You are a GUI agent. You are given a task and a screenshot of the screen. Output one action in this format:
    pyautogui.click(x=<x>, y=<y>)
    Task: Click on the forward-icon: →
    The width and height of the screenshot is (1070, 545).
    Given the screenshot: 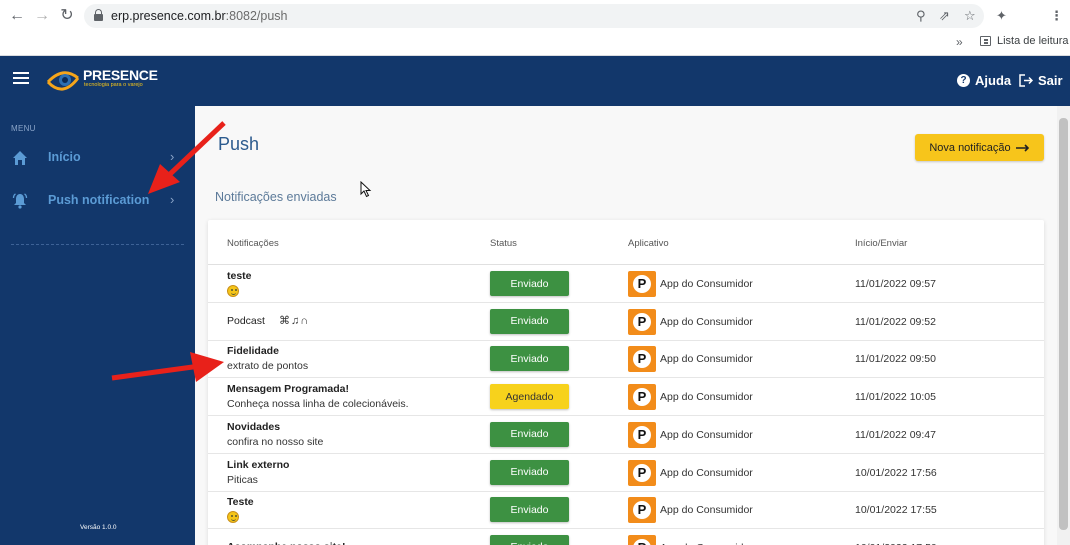 What is the action you would take?
    pyautogui.click(x=42, y=16)
    